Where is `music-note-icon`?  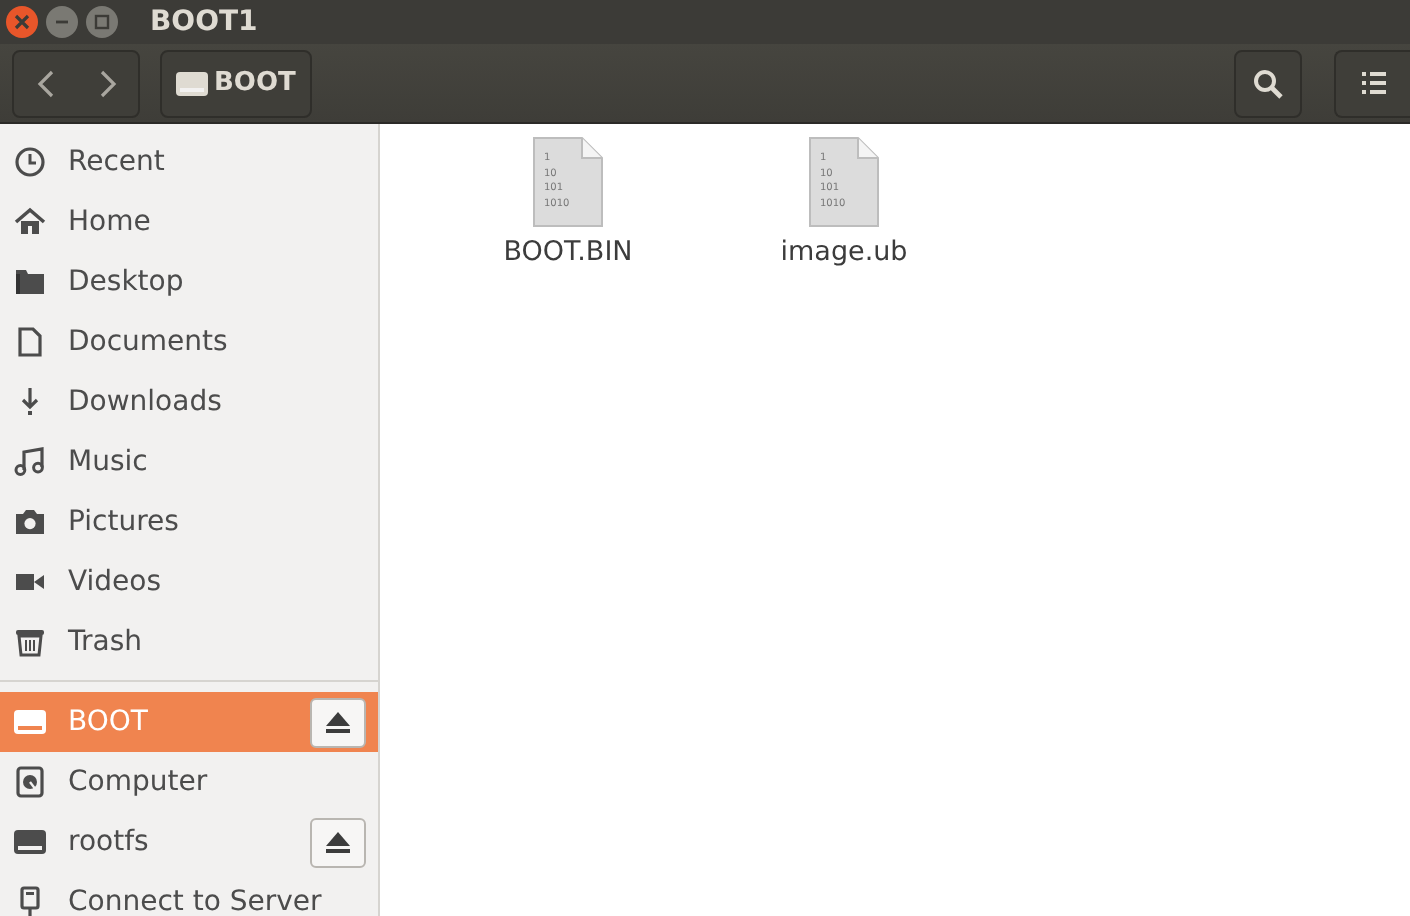 music-note-icon is located at coordinates (30, 462).